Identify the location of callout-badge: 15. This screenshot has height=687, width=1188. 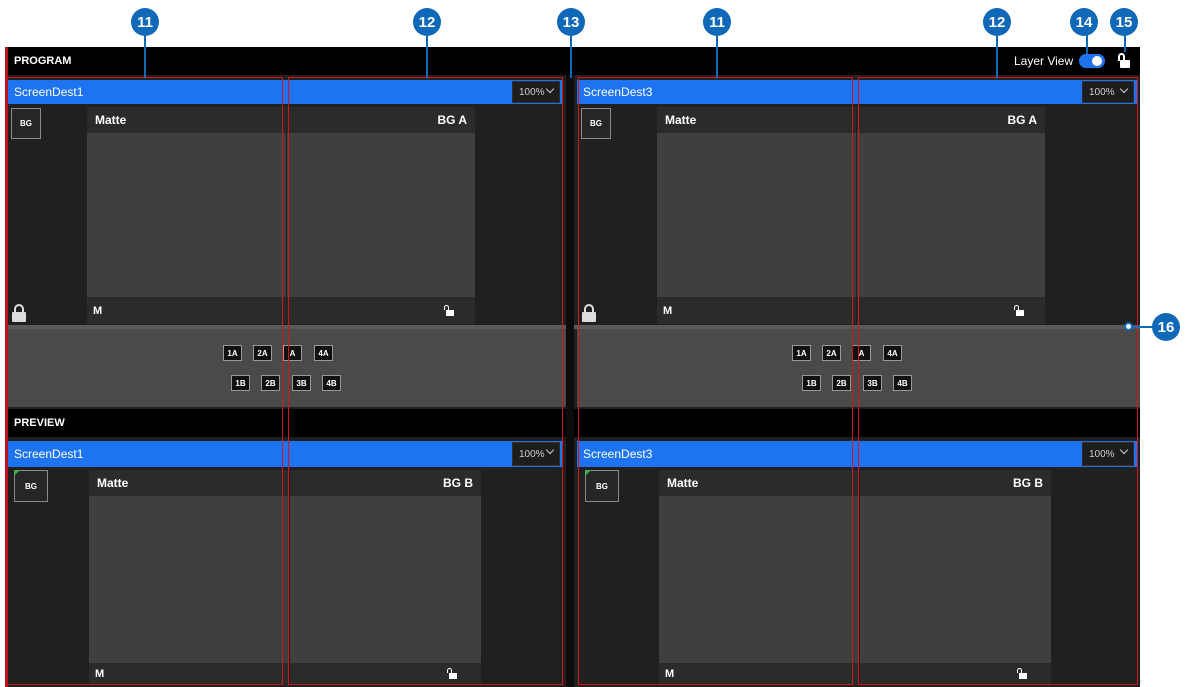
(1124, 22).